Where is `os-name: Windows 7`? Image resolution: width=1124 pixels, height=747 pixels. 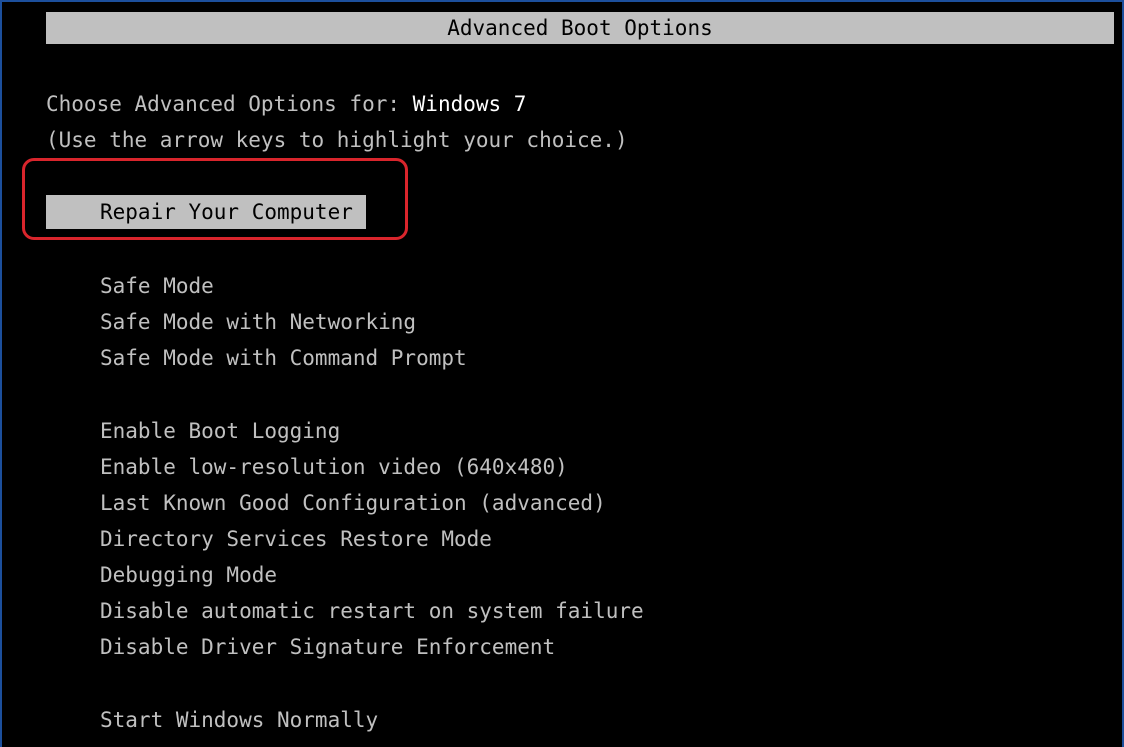 os-name: Windows 7 is located at coordinates (469, 104).